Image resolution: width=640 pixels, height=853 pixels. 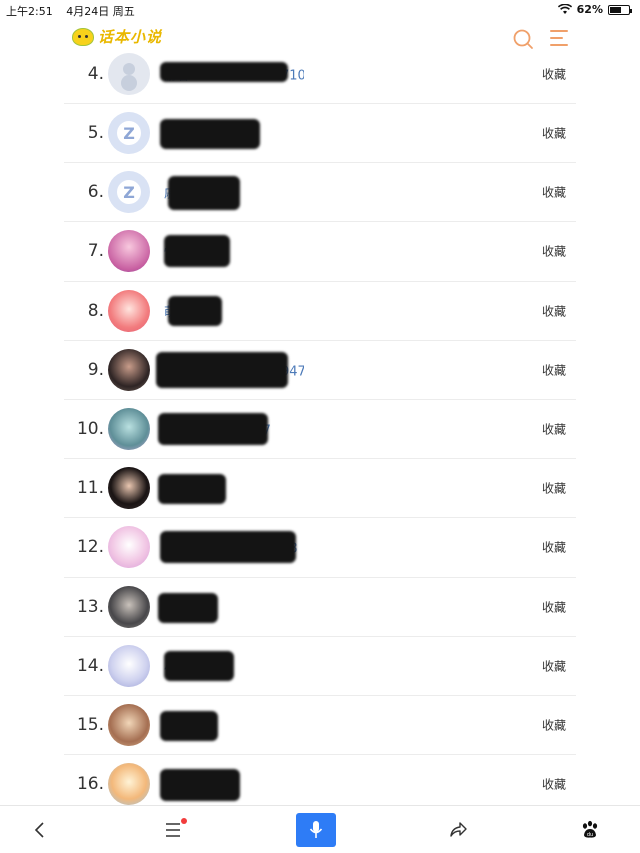 I want to click on list-item: 10.小怪_568258287收藏, so click(x=320, y=430).